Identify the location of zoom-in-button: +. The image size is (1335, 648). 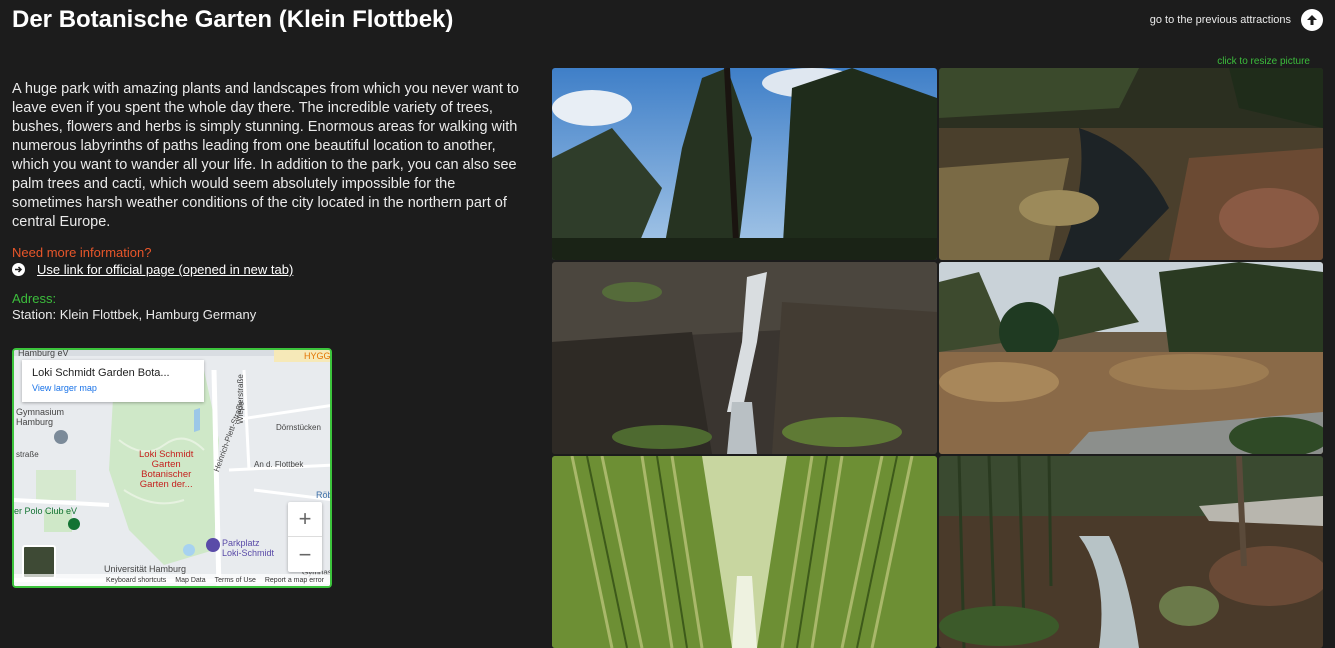
(305, 519).